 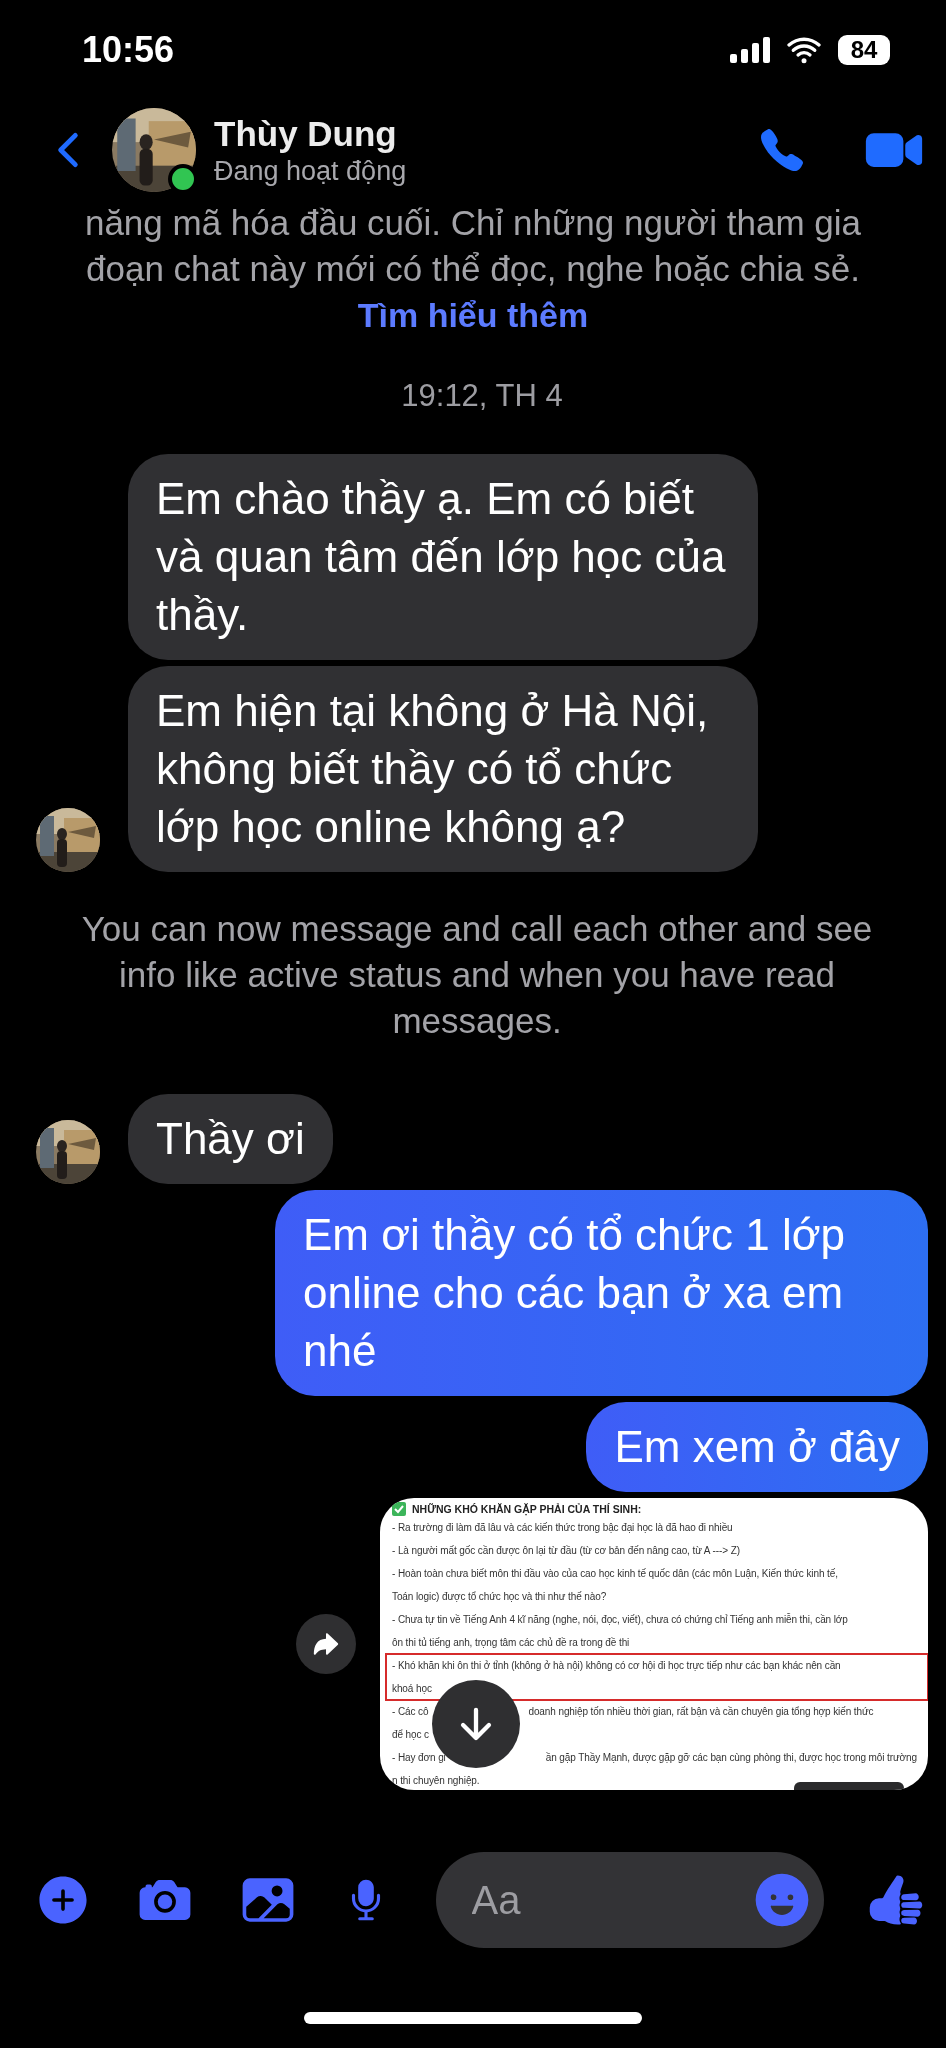 I want to click on document-heading: NHỮNG KHÓ KHĂN GẶP PHẢI CỦA THÍ SINH:, so click(x=527, y=1509).